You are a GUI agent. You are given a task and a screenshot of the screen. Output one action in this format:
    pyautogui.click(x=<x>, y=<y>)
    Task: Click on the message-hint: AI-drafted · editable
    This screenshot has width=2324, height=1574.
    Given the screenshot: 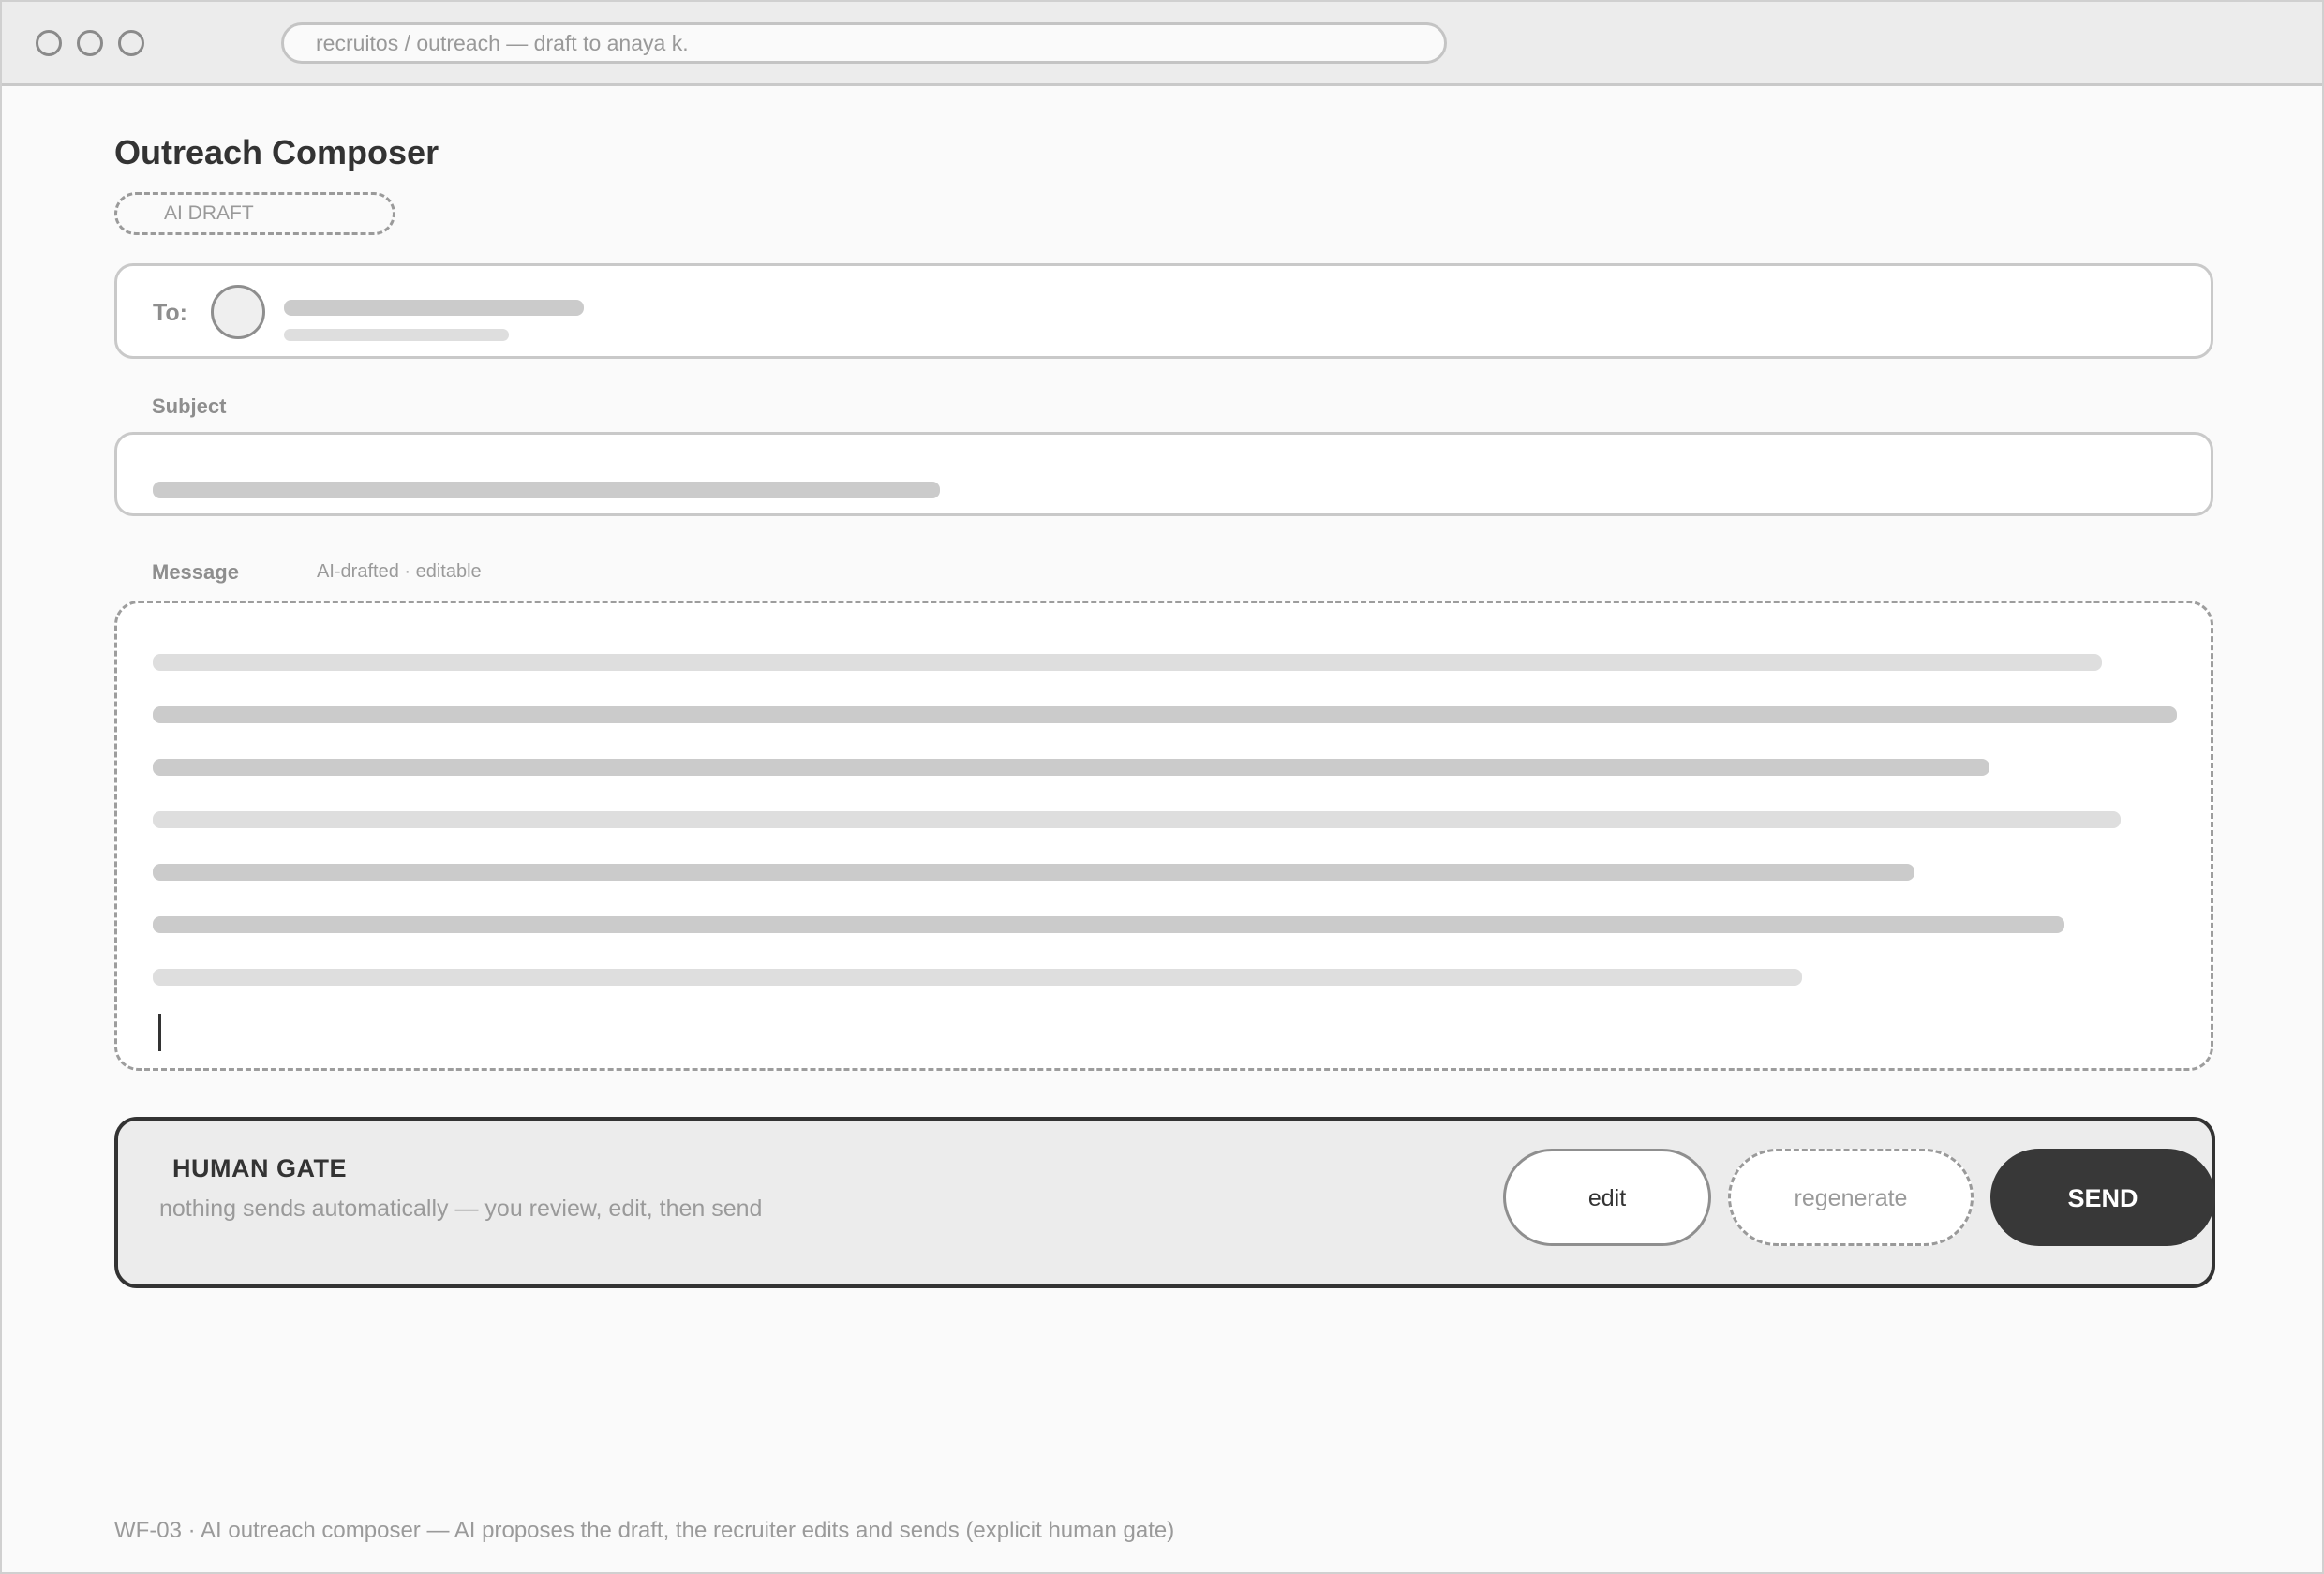 What is the action you would take?
    pyautogui.click(x=399, y=571)
    